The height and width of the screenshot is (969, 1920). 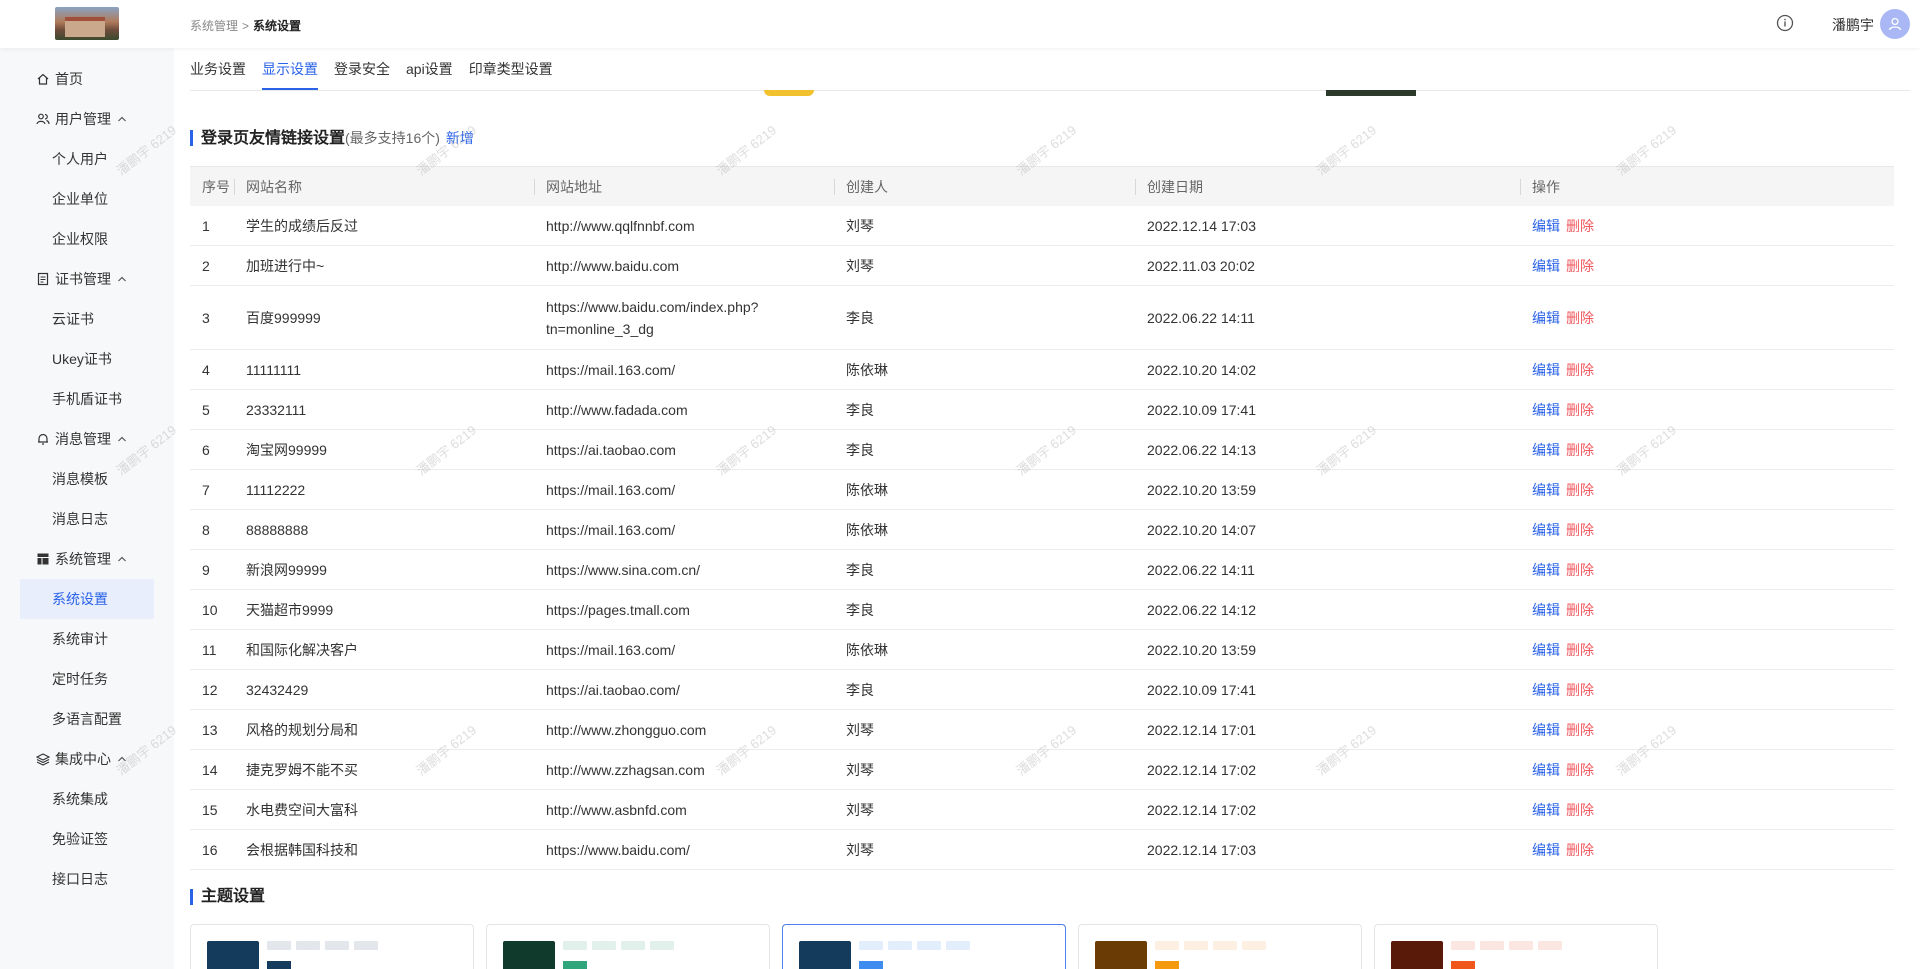 What do you see at coordinates (684, 810) in the screenshot?
I see `site-url: http://www.asbnfd.com` at bounding box center [684, 810].